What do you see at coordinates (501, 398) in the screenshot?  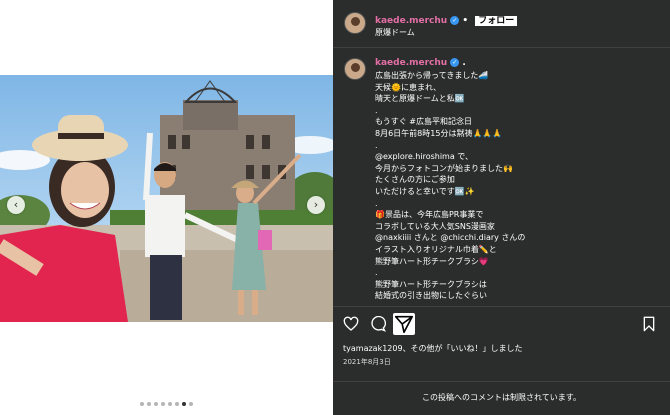 I see `comments-disabled-notice: この投稿へのコメントは制限されています。` at bounding box center [501, 398].